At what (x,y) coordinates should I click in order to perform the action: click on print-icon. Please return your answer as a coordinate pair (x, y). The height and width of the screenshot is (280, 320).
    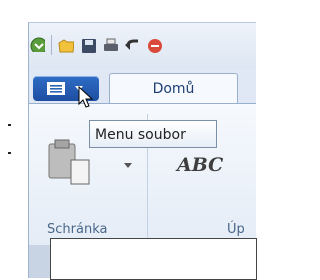
    Looking at the image, I should click on (110, 45).